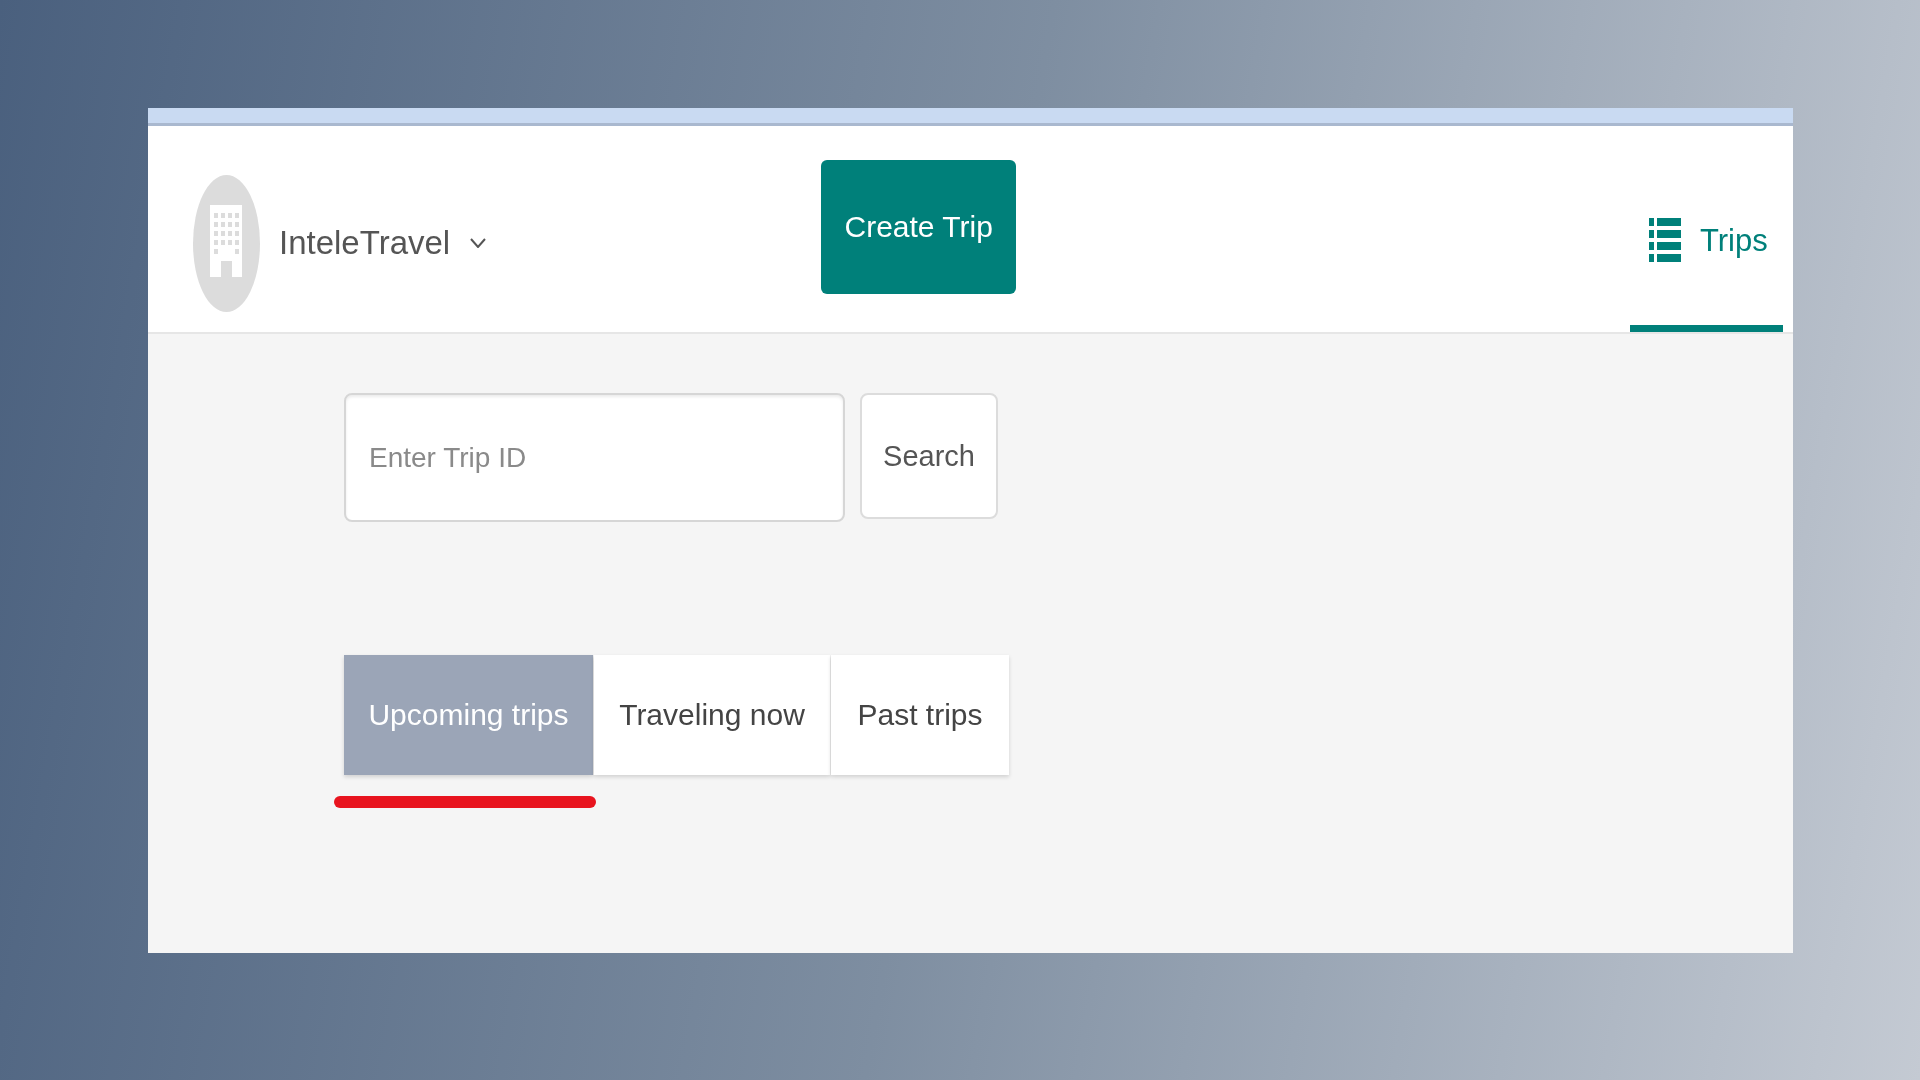  Describe the element at coordinates (929, 456) in the screenshot. I see `search-button: Search` at that location.